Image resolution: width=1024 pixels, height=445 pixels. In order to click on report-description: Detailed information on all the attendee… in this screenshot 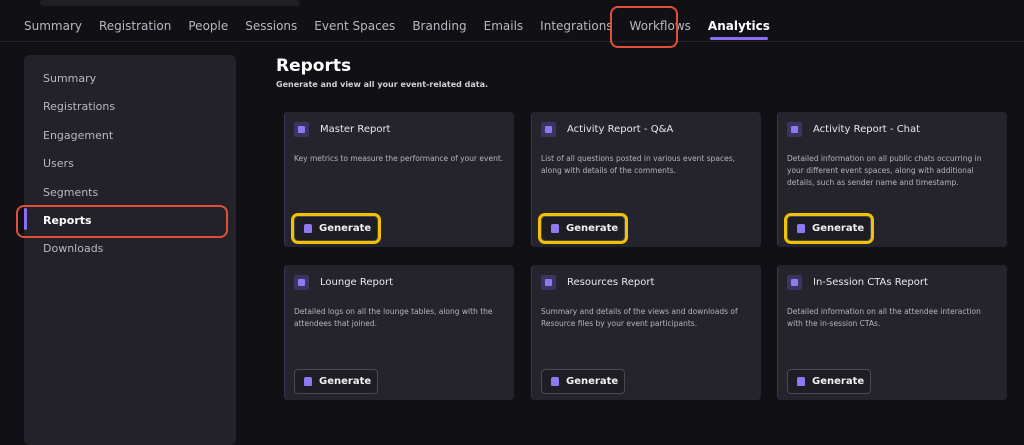, I will do `click(884, 317)`.